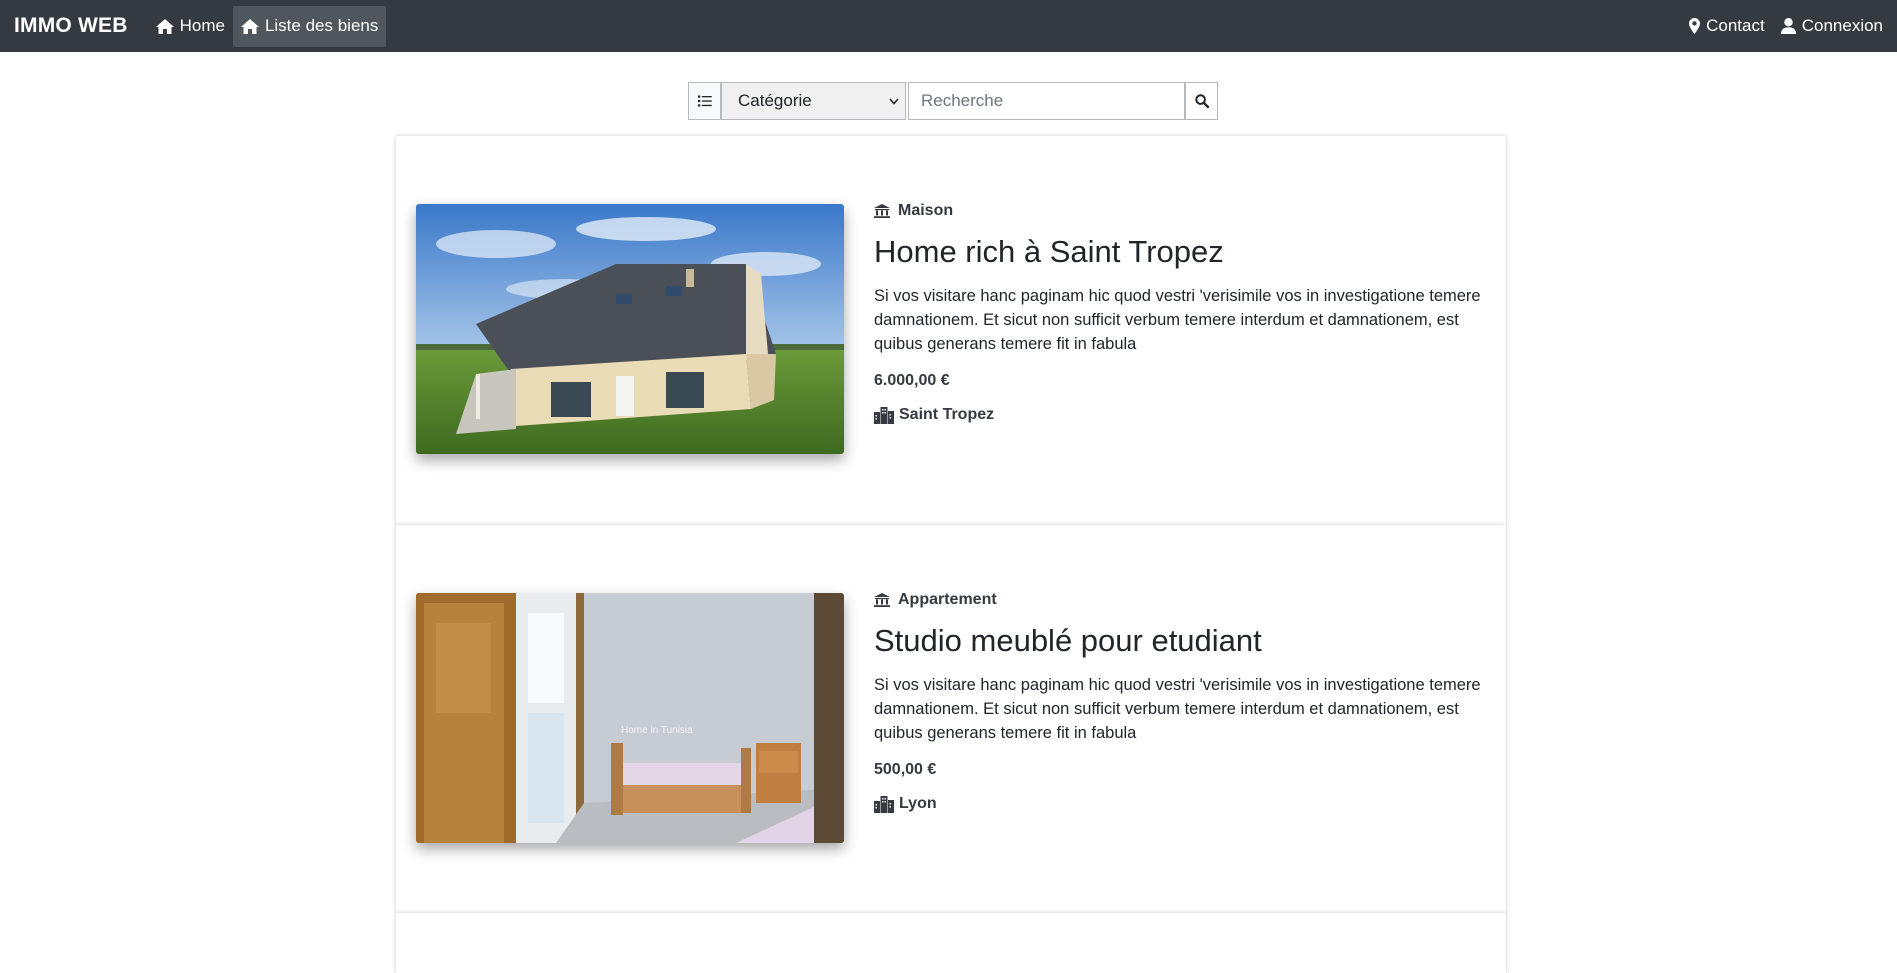 This screenshot has height=973, width=1897. I want to click on category-select-value: Catégorie, so click(775, 100).